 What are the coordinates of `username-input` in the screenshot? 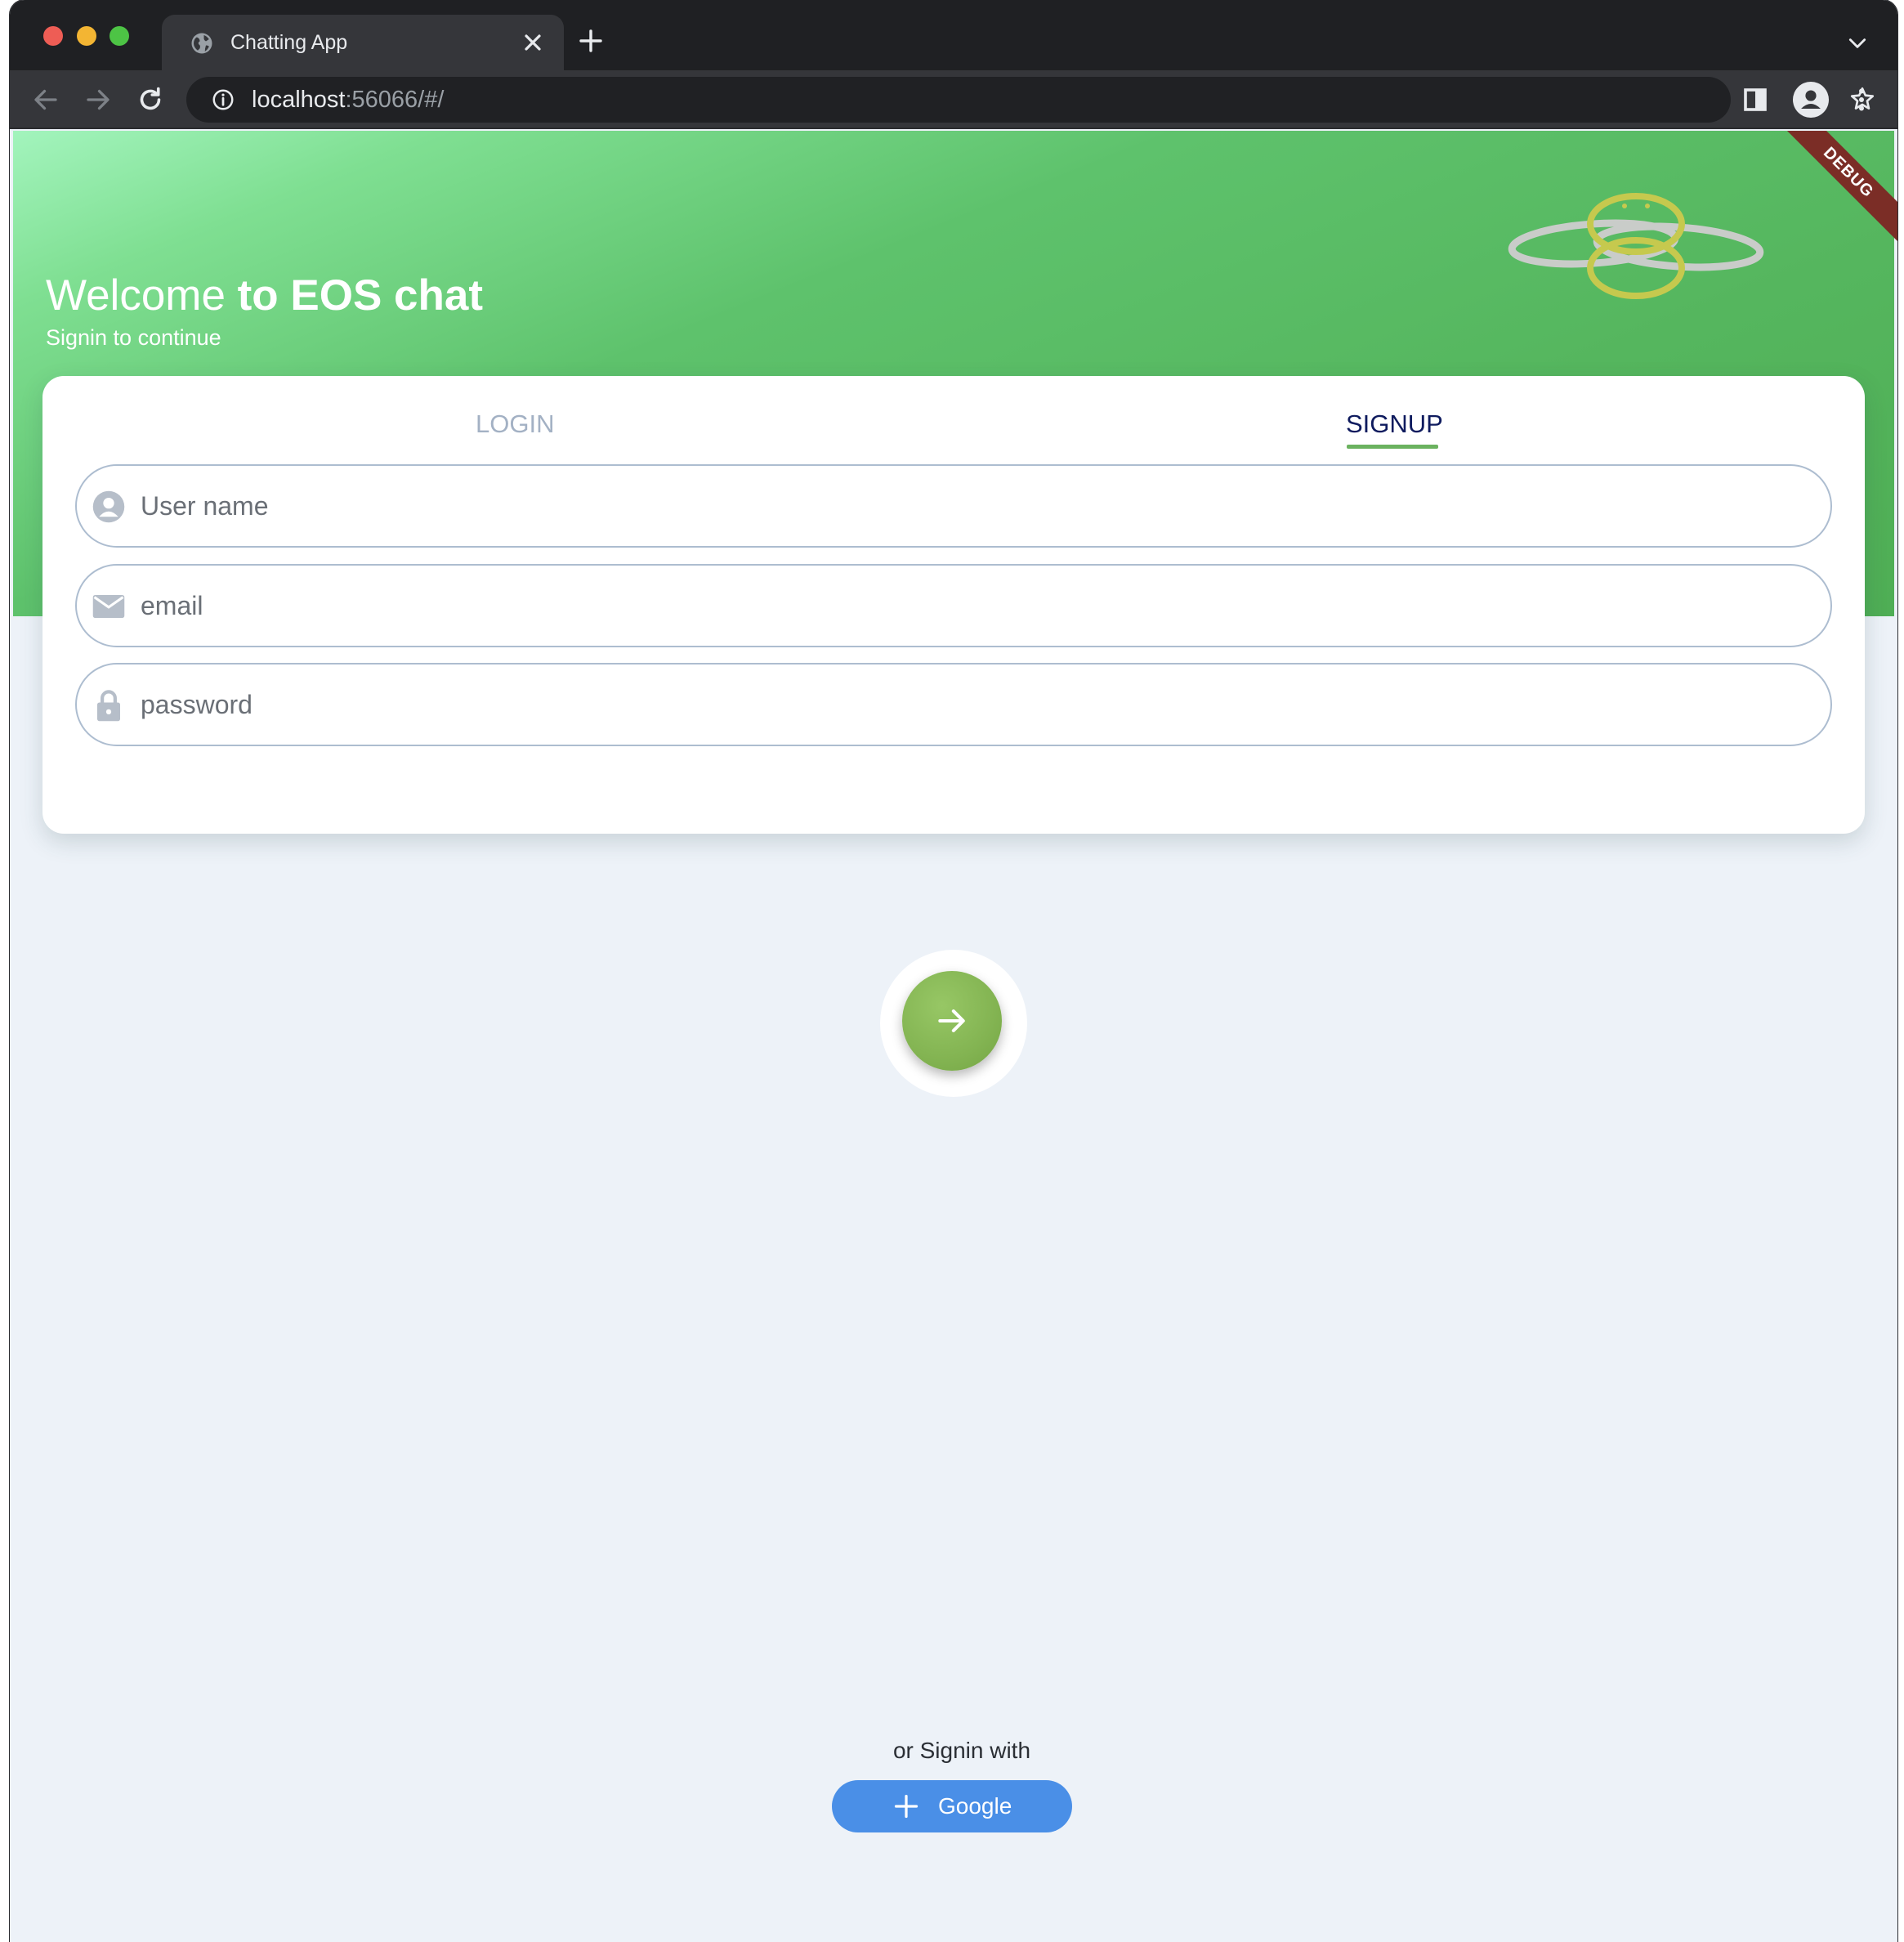 It's located at (973, 506).